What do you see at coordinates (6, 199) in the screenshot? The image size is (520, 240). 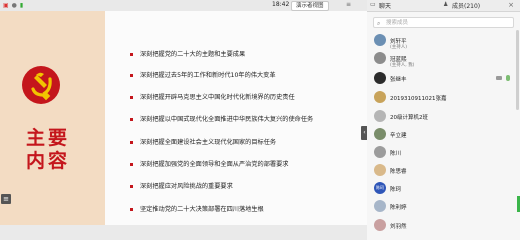 I see `menu-toggle-icon: ≡` at bounding box center [6, 199].